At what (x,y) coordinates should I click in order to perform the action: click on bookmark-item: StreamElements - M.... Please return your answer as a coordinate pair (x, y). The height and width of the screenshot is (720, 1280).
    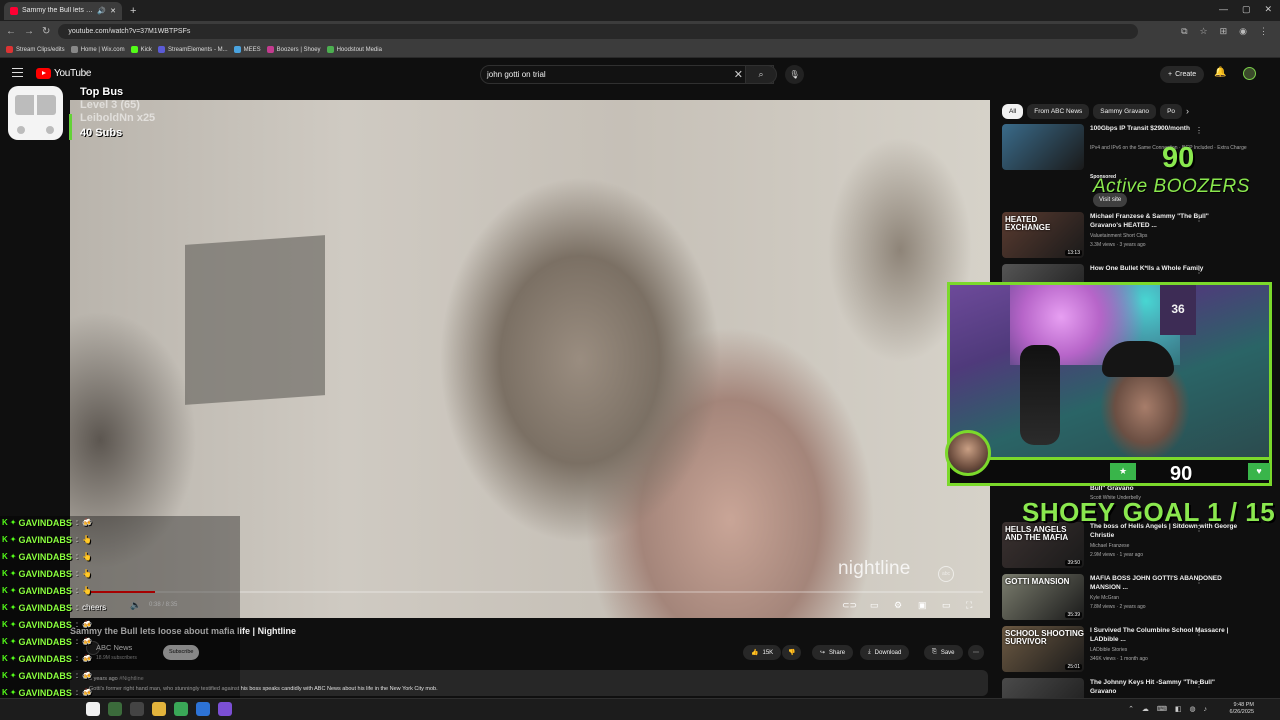
    Looking at the image, I should click on (192, 49).